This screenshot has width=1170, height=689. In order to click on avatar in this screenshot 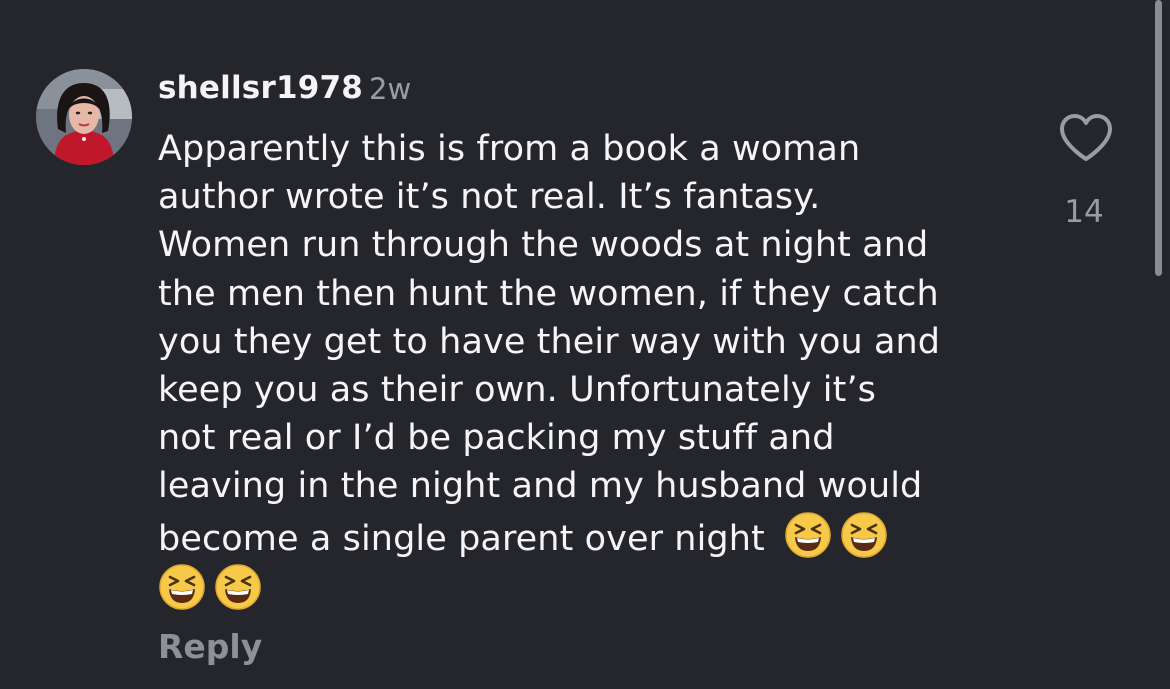, I will do `click(84, 117)`.